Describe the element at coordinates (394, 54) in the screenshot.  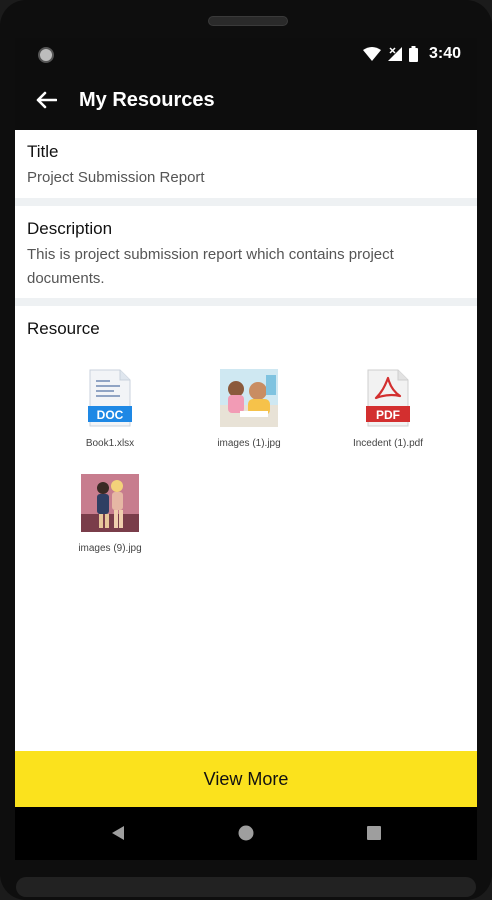
I see `signal-icon` at that location.